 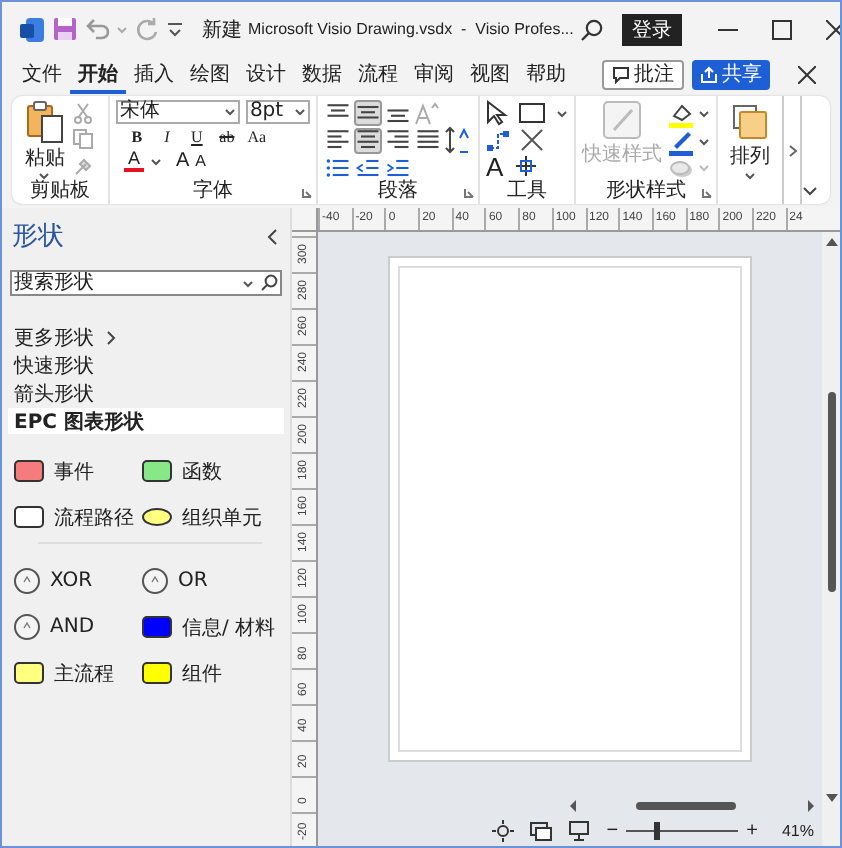 I want to click on arrange-button: 排列, so click(x=750, y=142).